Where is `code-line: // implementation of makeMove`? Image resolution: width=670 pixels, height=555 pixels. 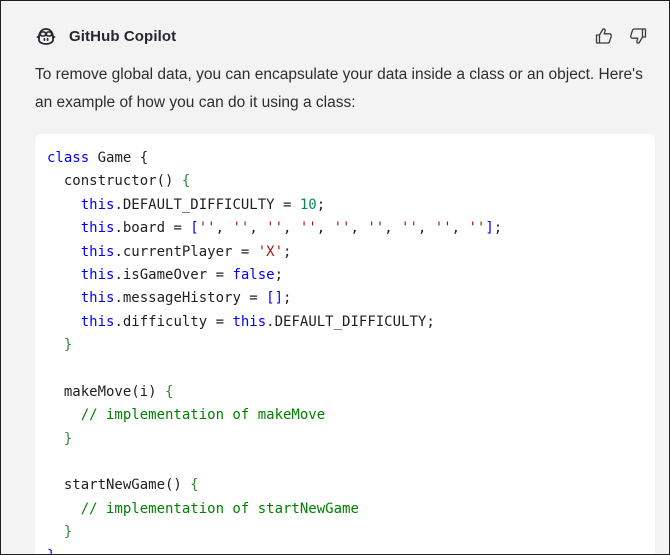
code-line: // implementation of makeMove is located at coordinates (203, 415).